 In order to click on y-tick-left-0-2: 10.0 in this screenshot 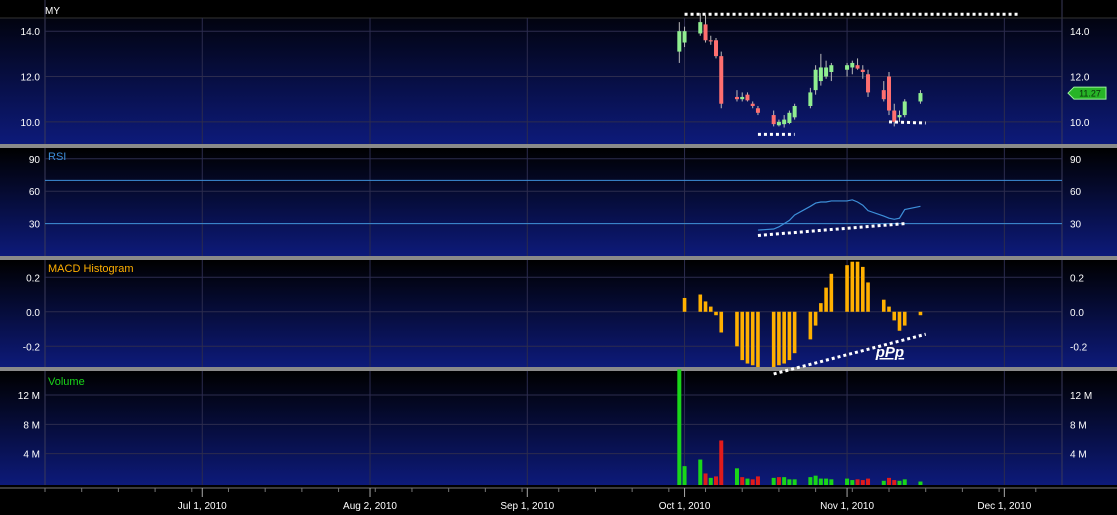, I will do `click(31, 123)`.